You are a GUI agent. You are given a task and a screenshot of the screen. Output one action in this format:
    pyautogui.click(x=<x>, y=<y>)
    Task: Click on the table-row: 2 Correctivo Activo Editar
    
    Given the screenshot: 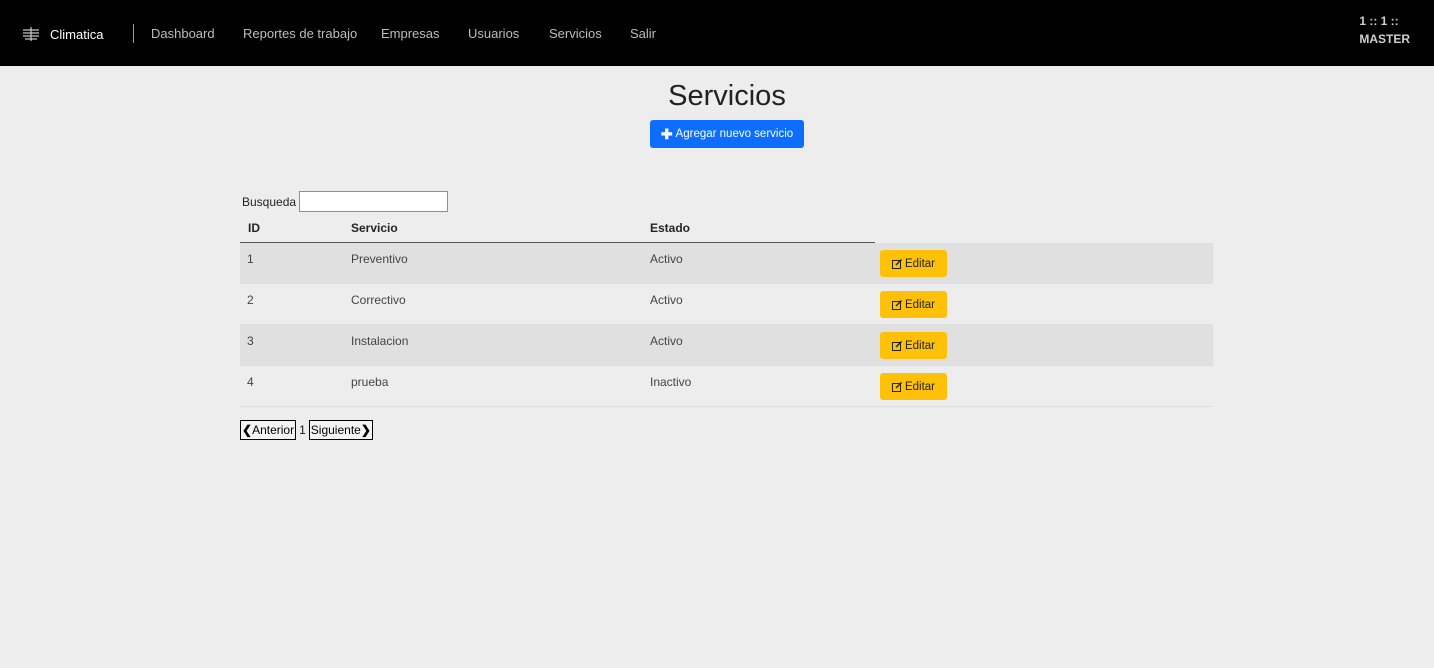 What is the action you would take?
    pyautogui.click(x=726, y=304)
    